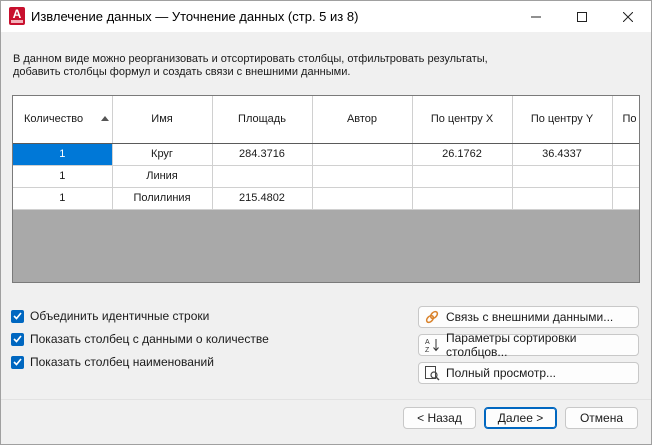  Describe the element at coordinates (562, 154) in the screenshot. I see `table-cell: 36.4337` at that location.